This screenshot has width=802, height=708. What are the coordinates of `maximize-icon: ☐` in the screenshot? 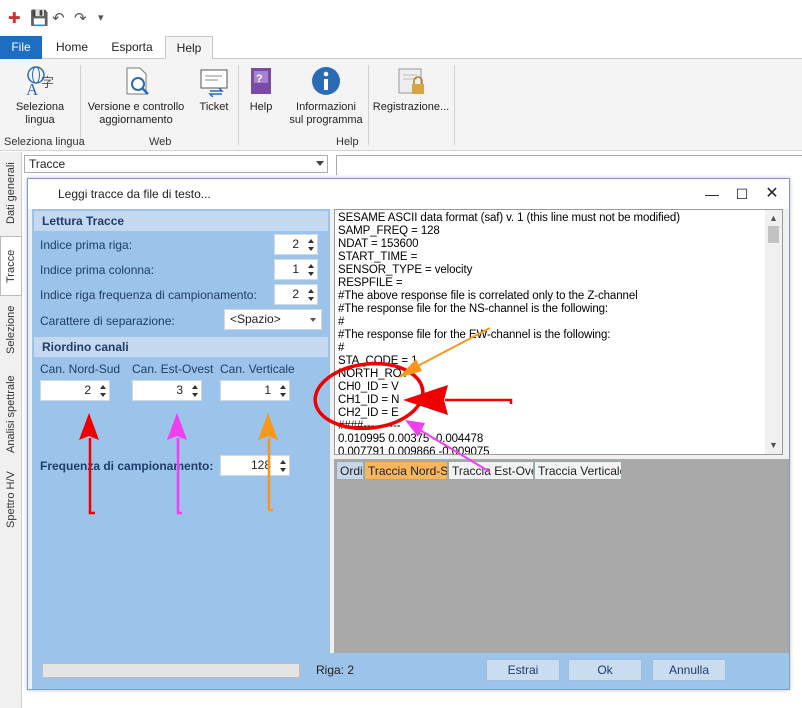 It's located at (742, 194).